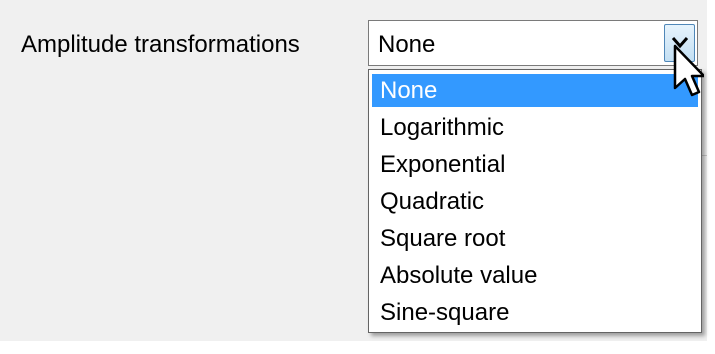 The width and height of the screenshot is (715, 354). Describe the element at coordinates (688, 70) in the screenshot. I see `mouse-pointer-icon` at that location.